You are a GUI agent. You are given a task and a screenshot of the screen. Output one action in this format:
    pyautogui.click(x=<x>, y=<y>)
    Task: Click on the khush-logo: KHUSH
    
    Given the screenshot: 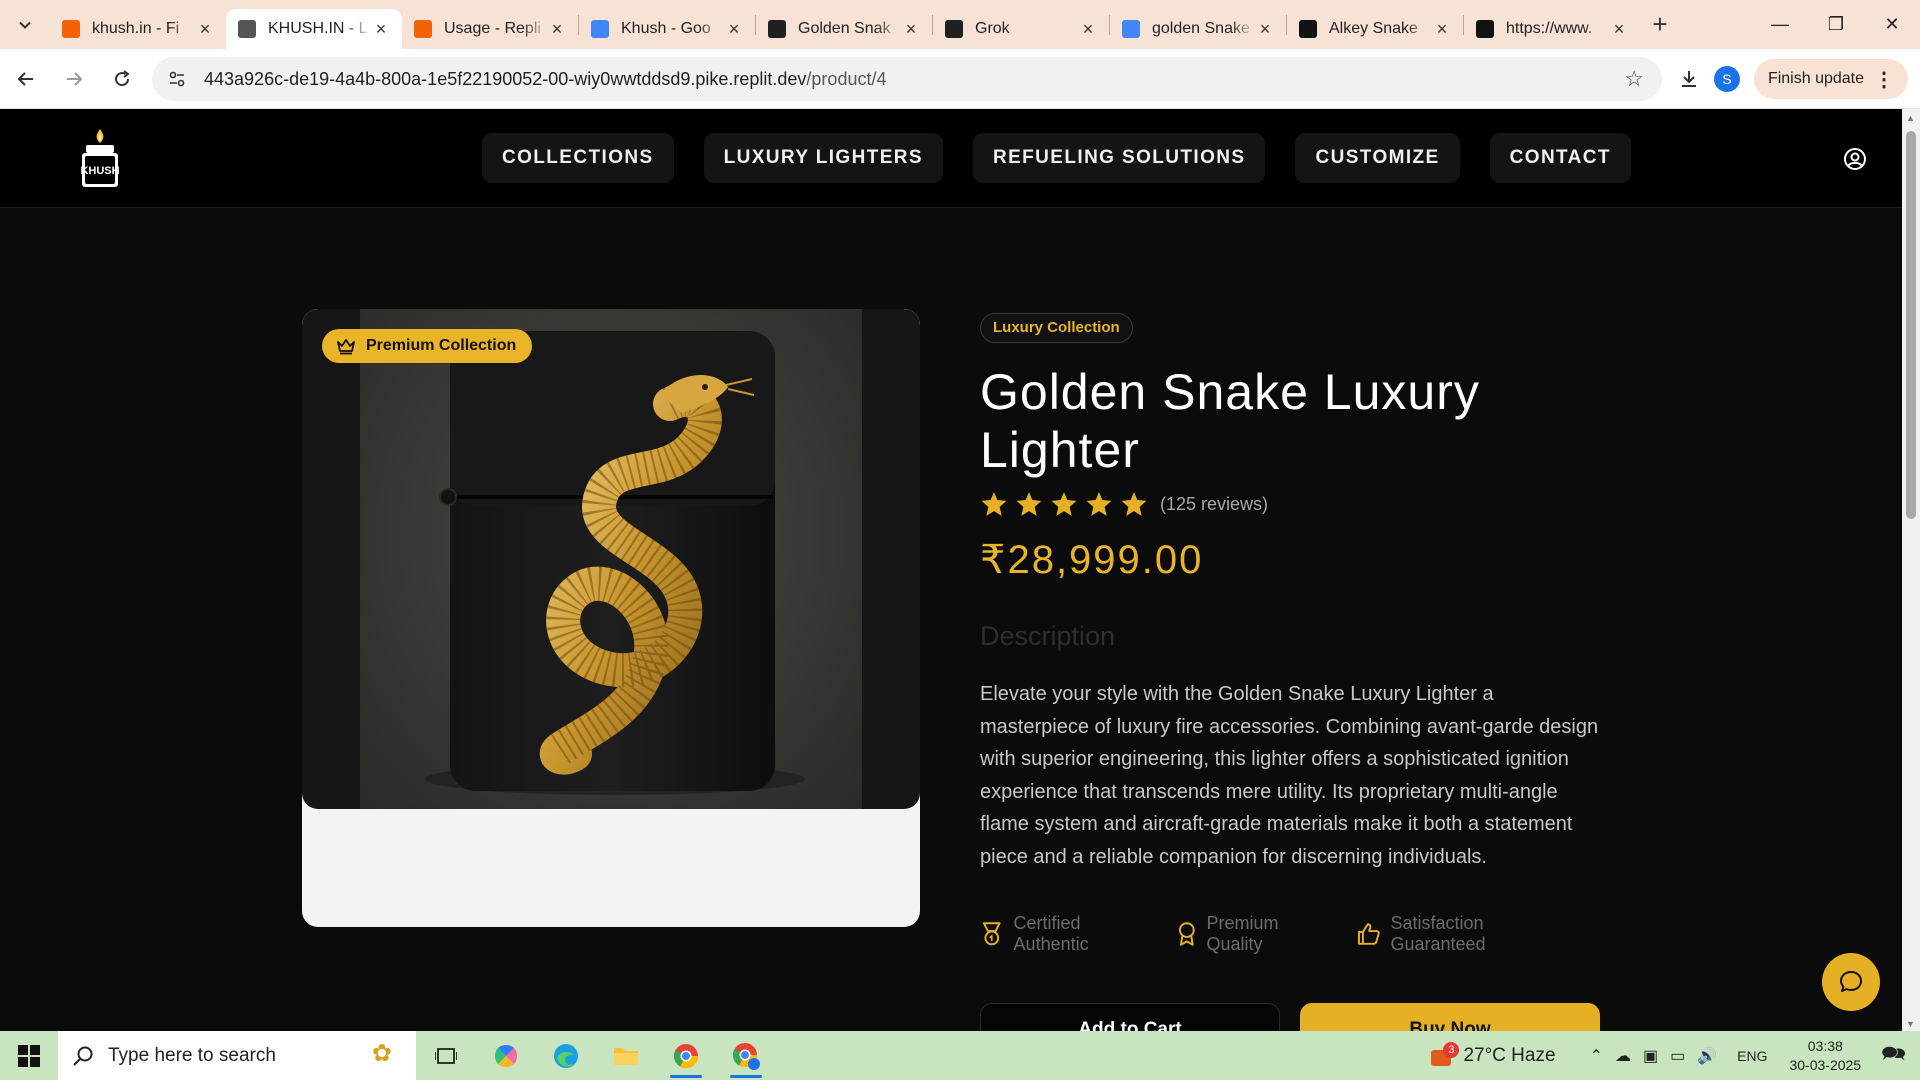 What is the action you would take?
    pyautogui.click(x=100, y=159)
    